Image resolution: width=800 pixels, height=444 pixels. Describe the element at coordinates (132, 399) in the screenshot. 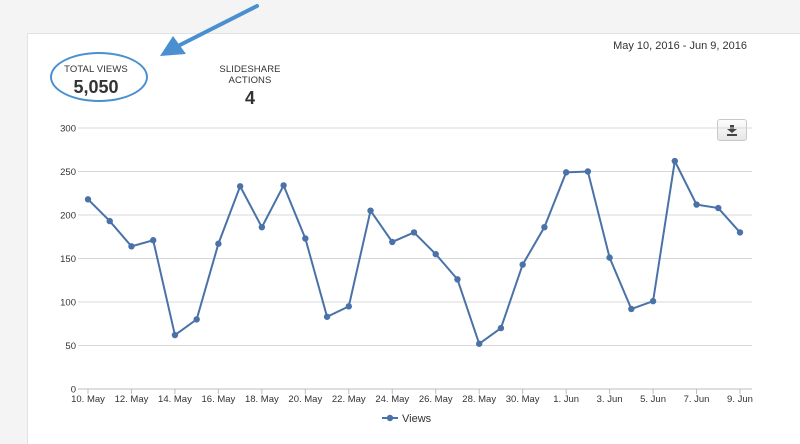

I see `x-tick-label: 12. May` at that location.